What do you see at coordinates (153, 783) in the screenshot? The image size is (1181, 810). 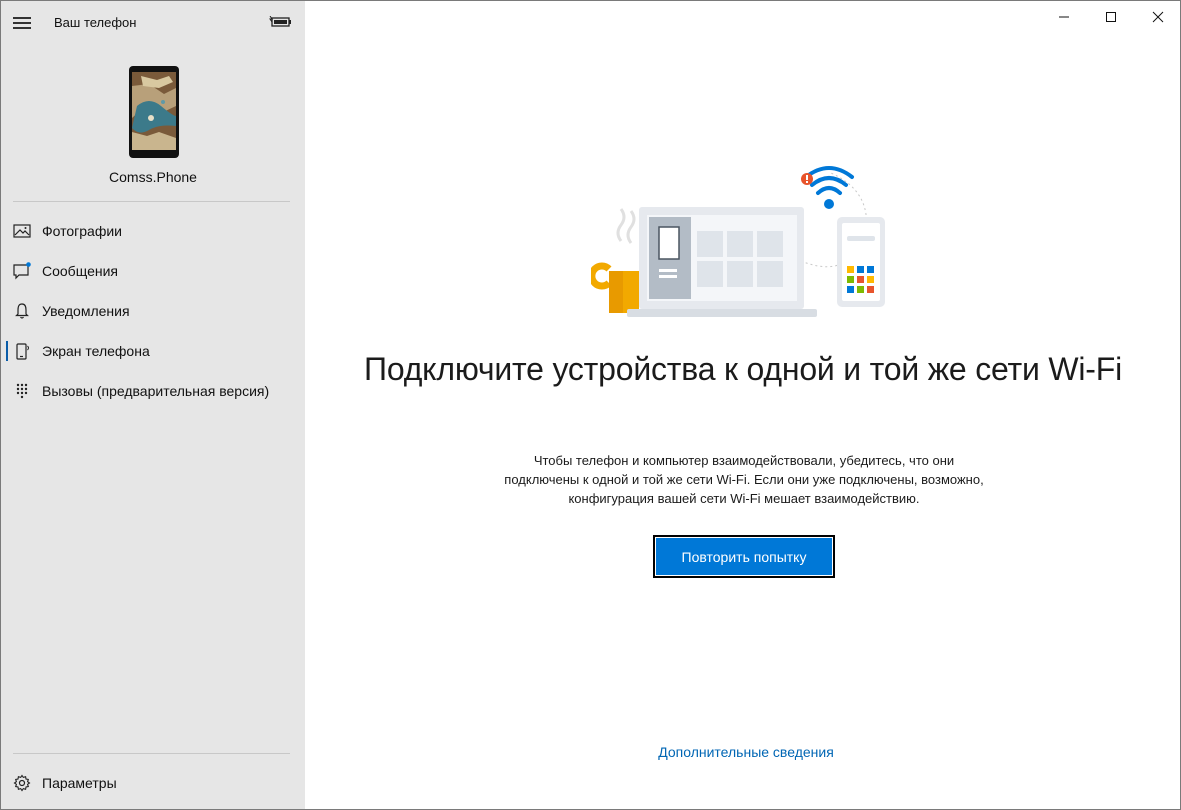 I see `sidebar-item-settings: Параметры` at bounding box center [153, 783].